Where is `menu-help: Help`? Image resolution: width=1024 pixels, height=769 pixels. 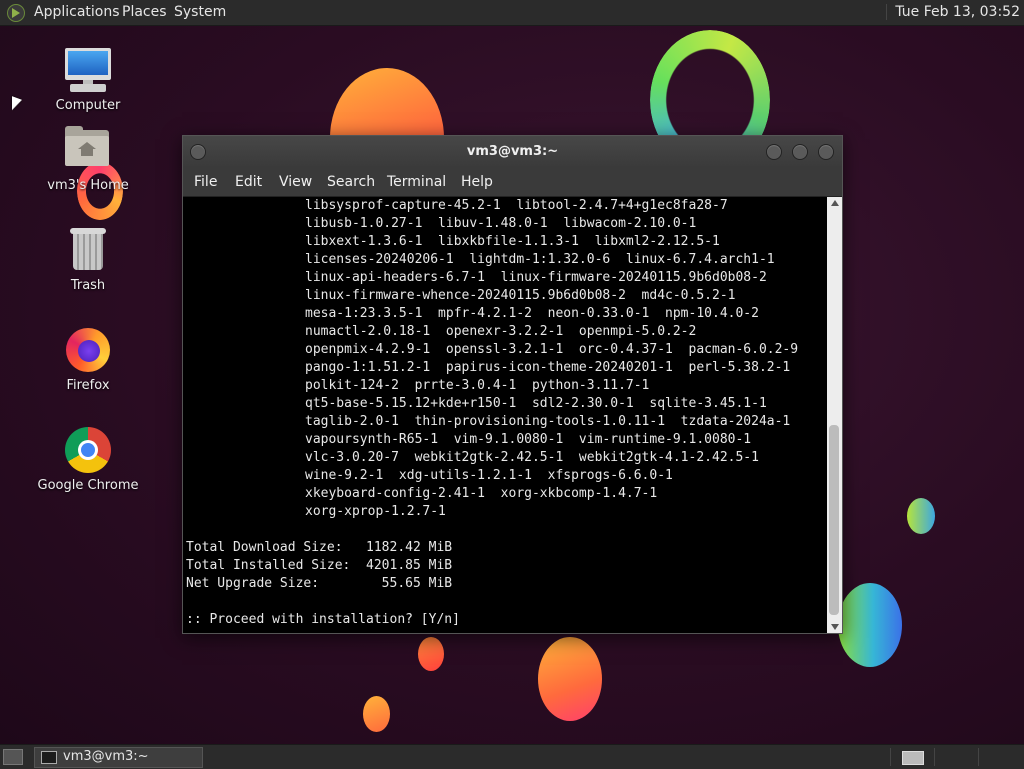
menu-help: Help is located at coordinates (477, 182).